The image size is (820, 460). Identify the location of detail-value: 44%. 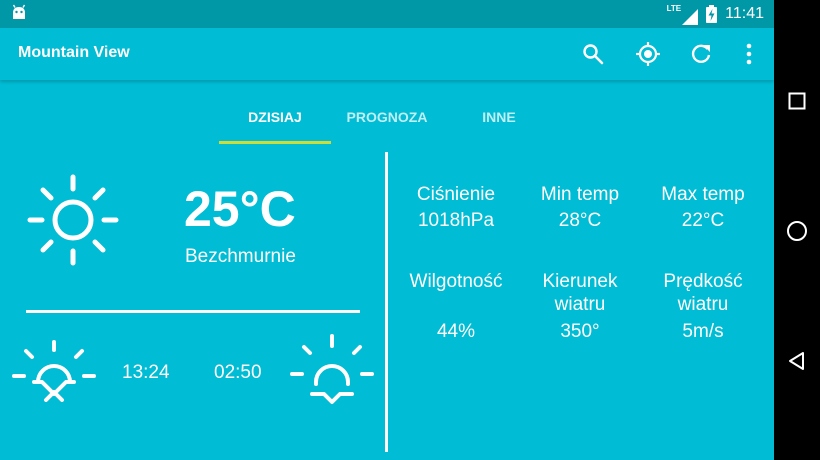
(456, 331).